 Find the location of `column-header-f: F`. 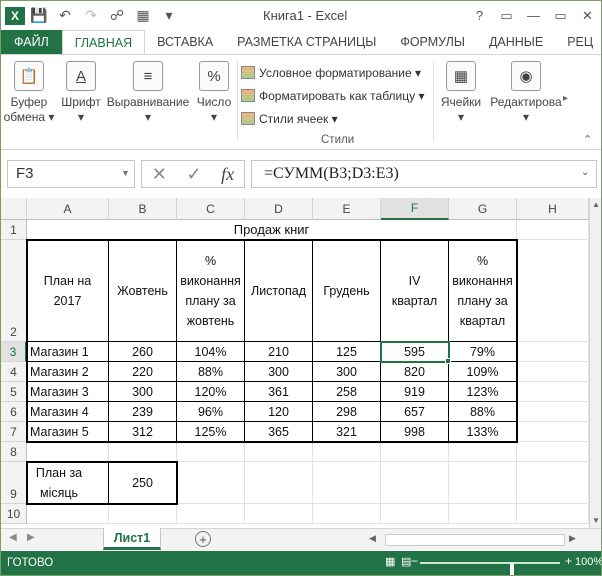

column-header-f: F is located at coordinates (415, 209).